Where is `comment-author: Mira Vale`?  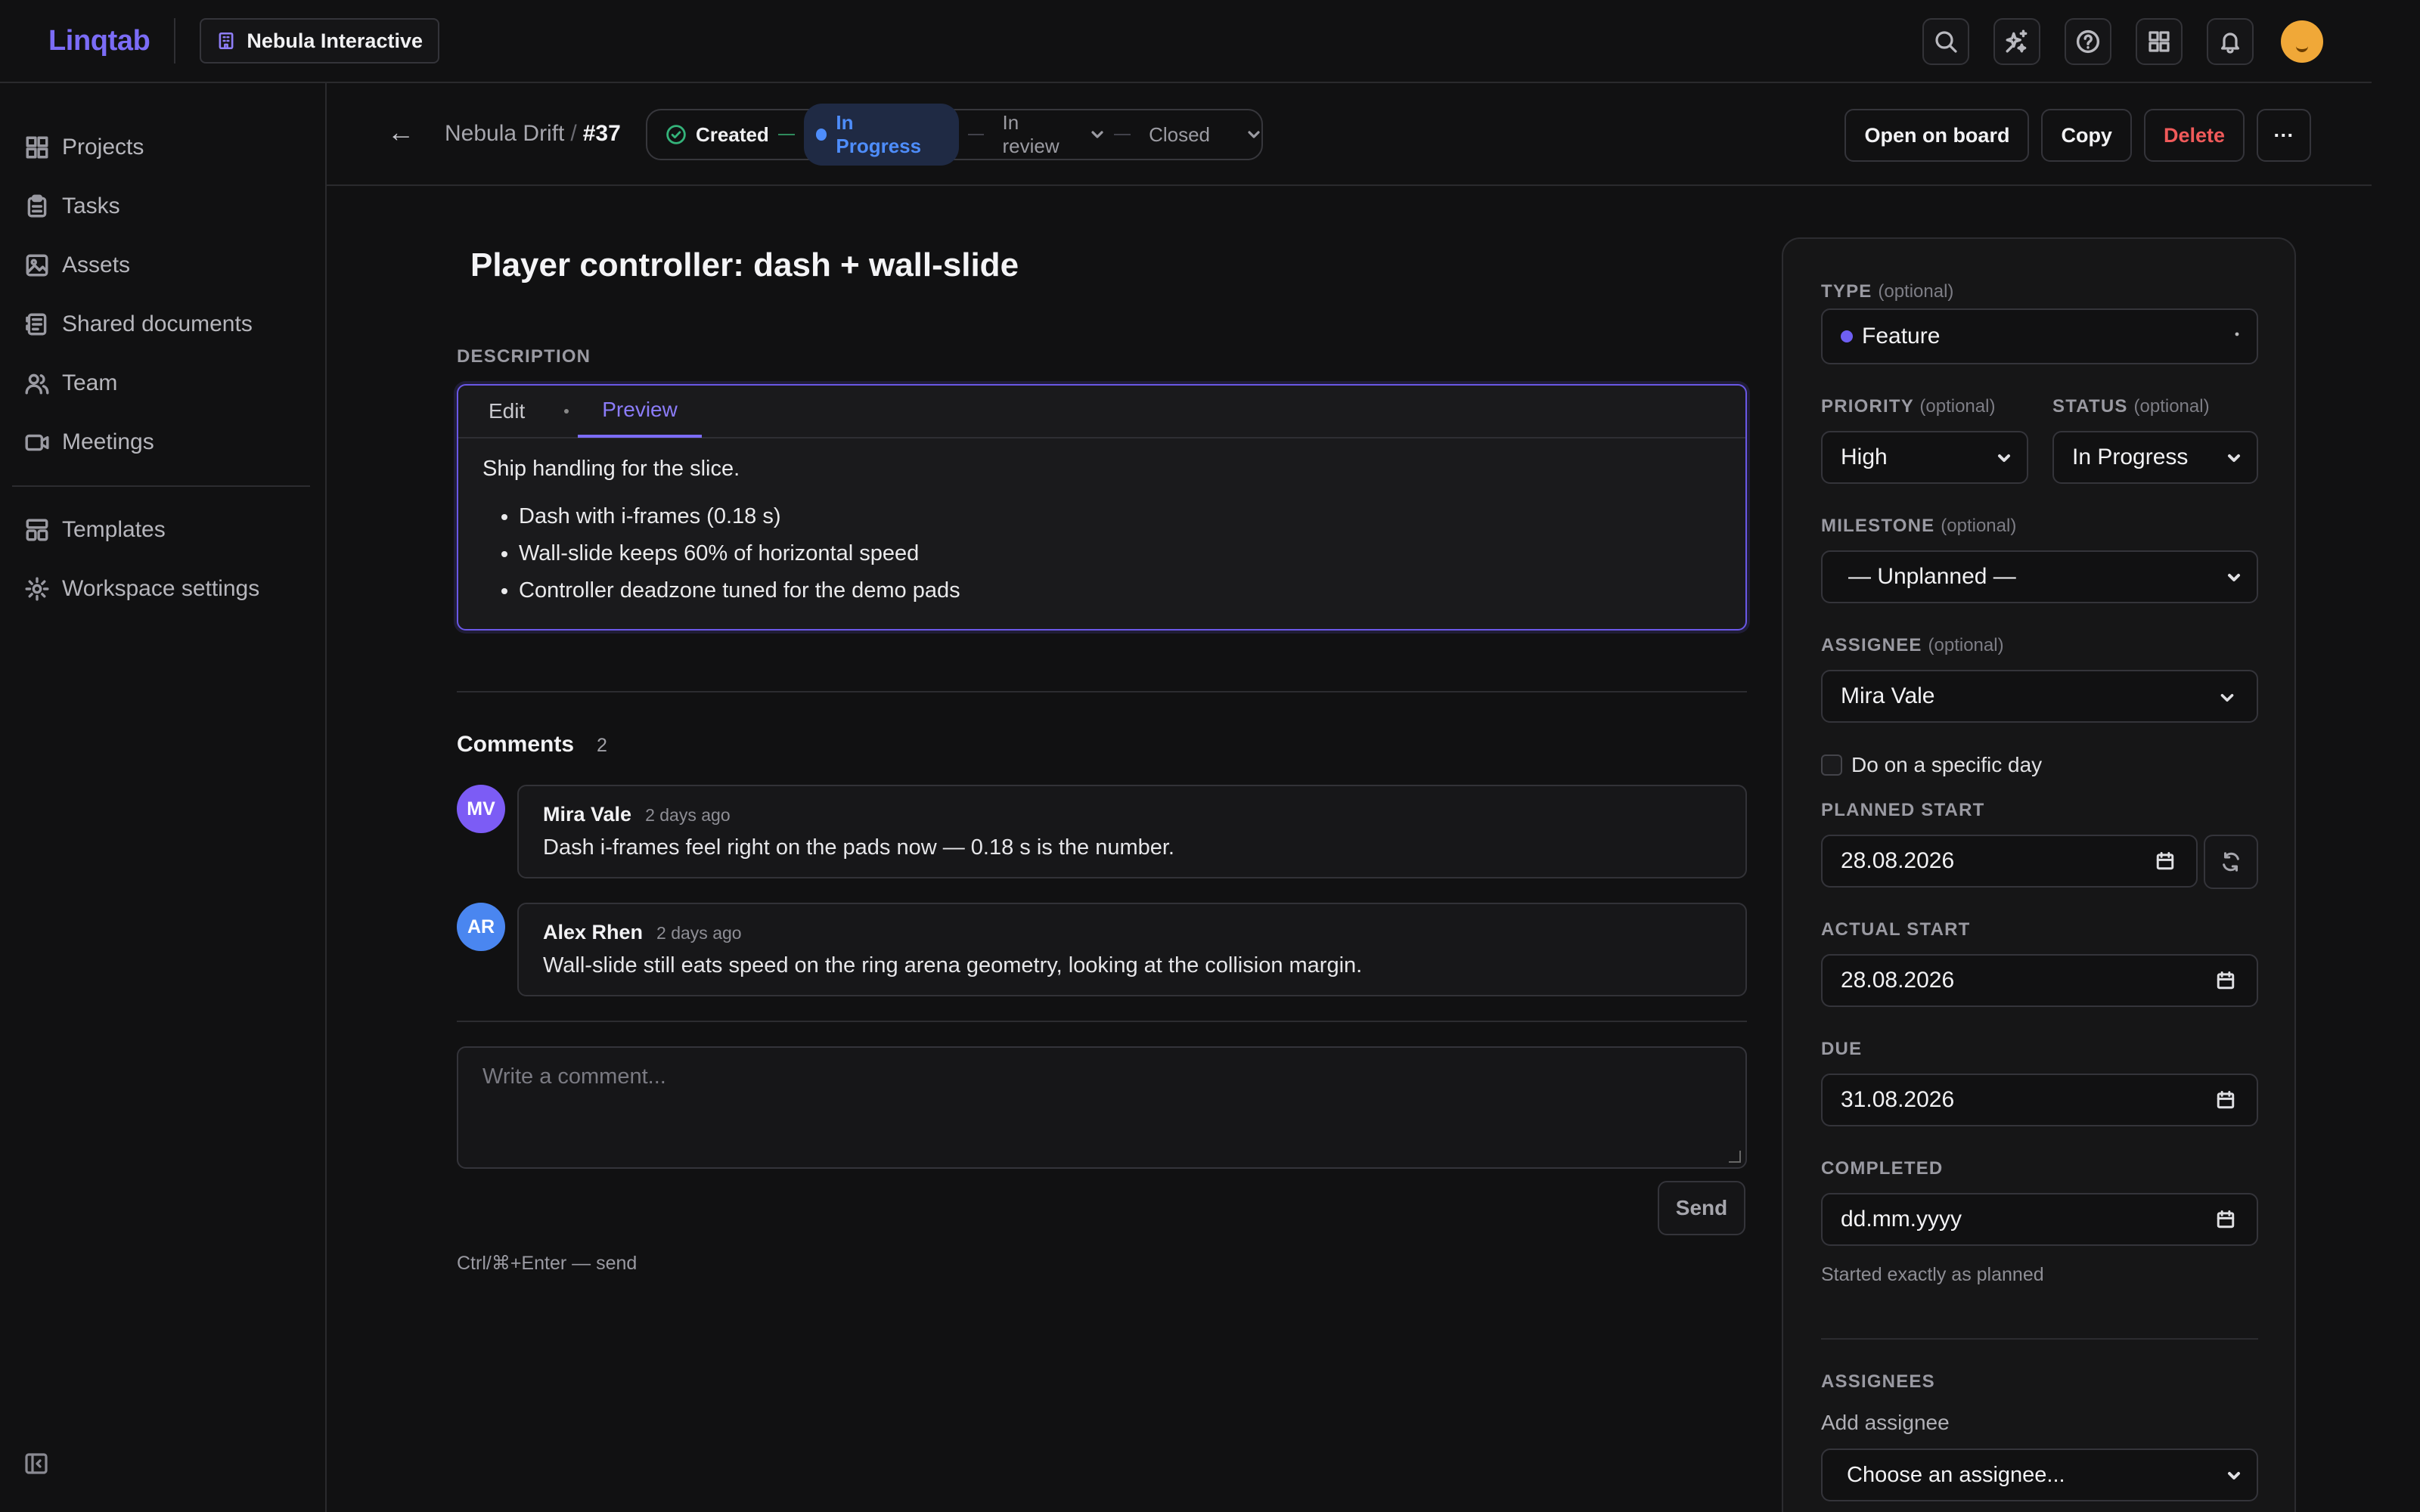 comment-author: Mira Vale is located at coordinates (587, 815).